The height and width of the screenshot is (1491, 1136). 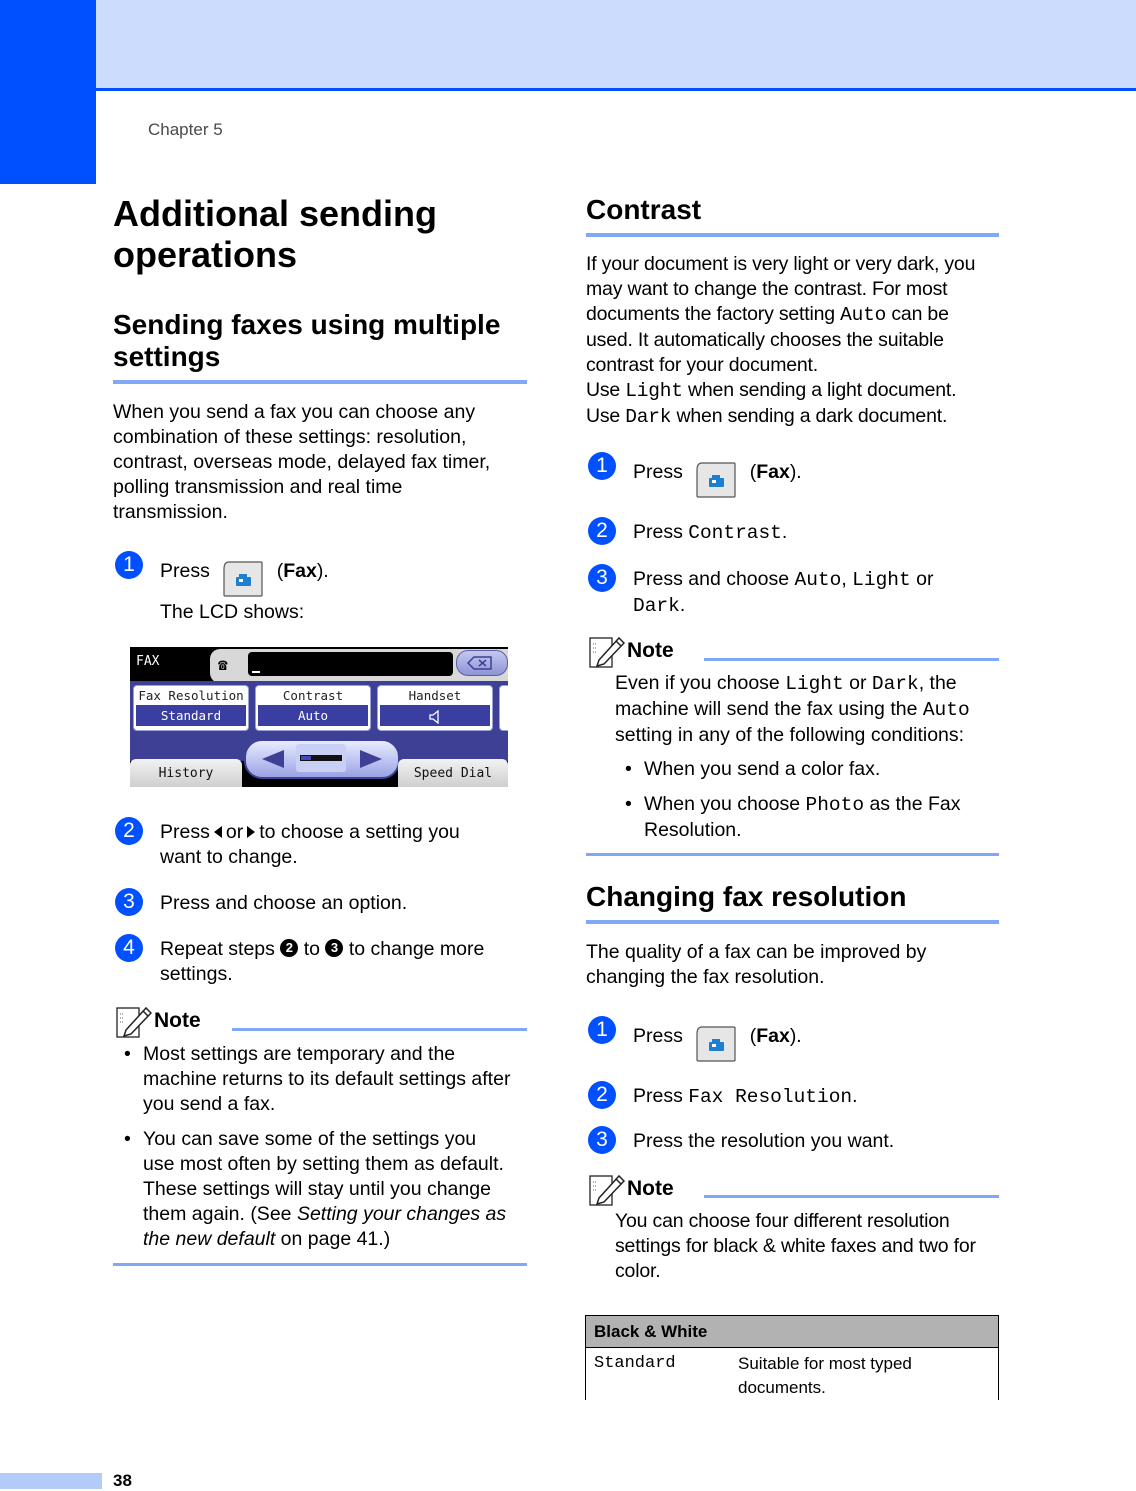 What do you see at coordinates (479, 663) in the screenshot?
I see `backspace-icon` at bounding box center [479, 663].